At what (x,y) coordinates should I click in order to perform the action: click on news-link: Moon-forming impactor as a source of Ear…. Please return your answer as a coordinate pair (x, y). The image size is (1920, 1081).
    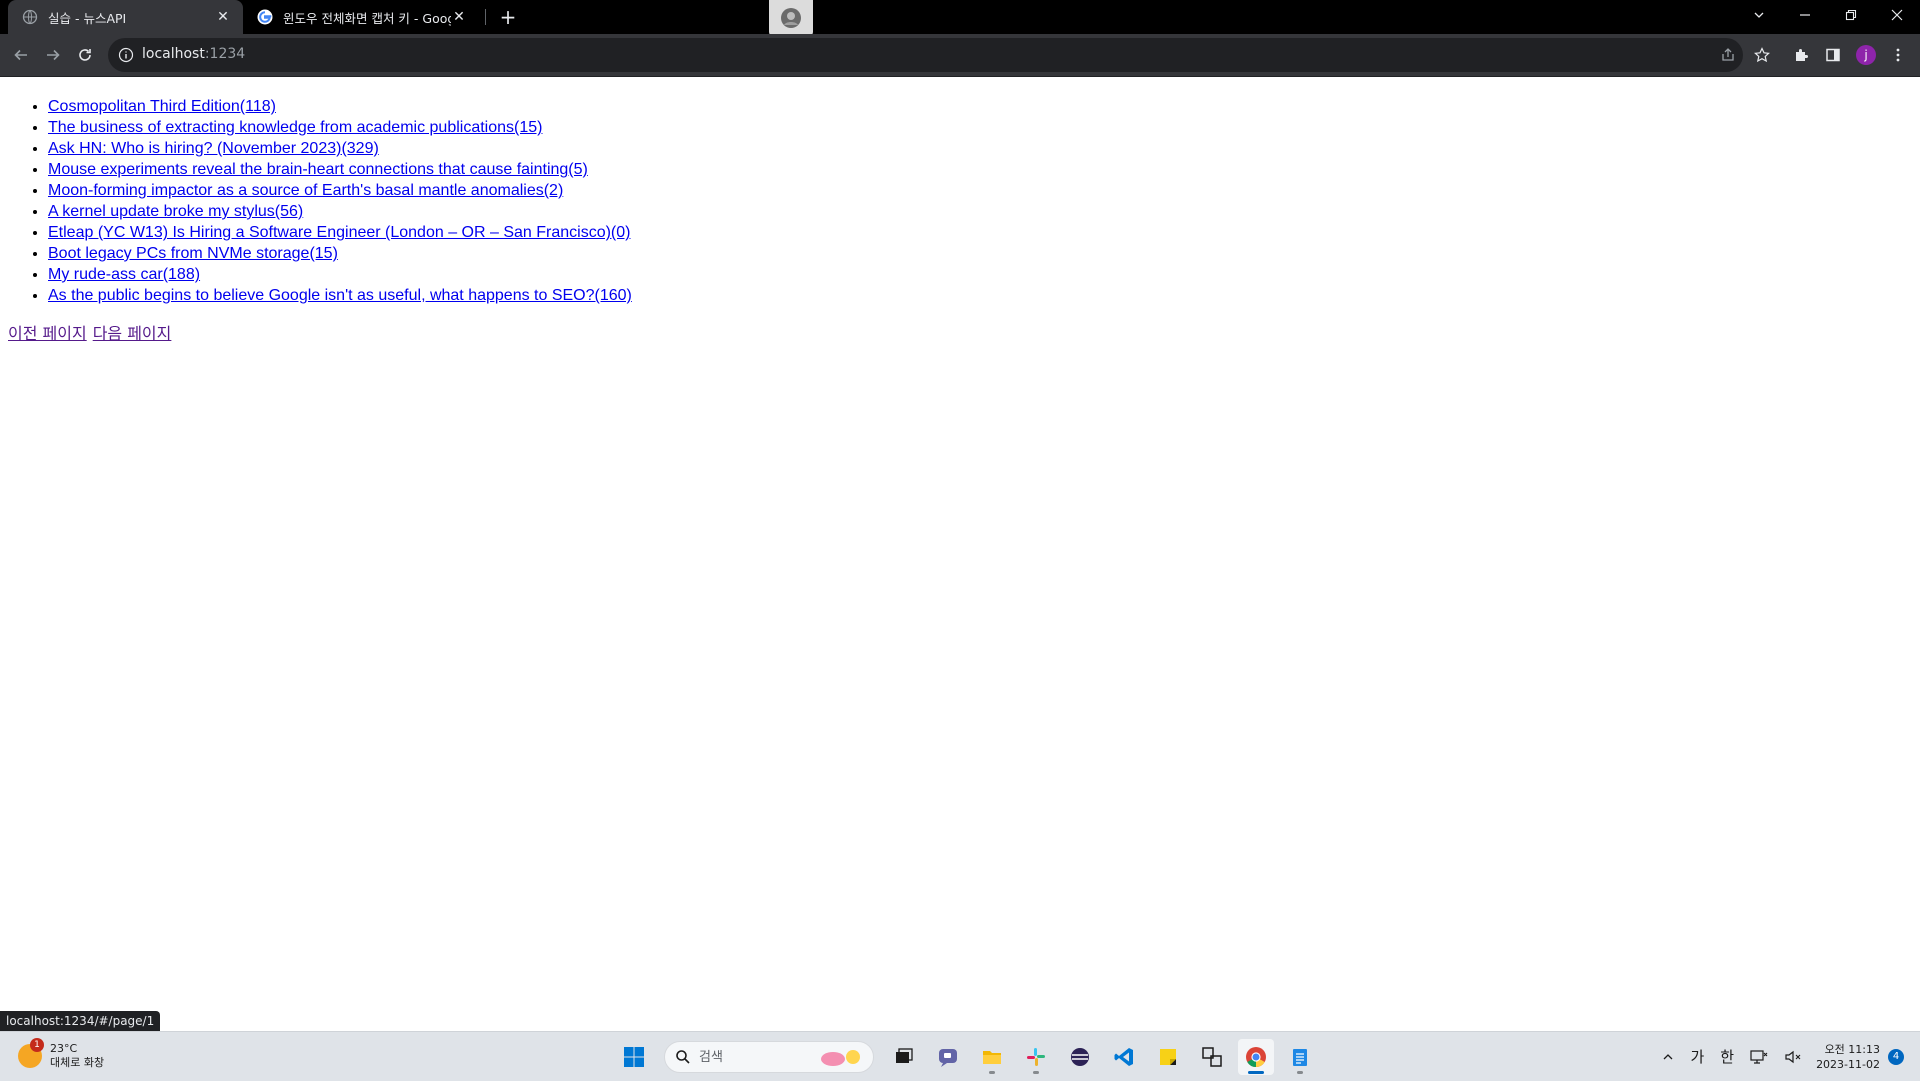
    Looking at the image, I should click on (305, 190).